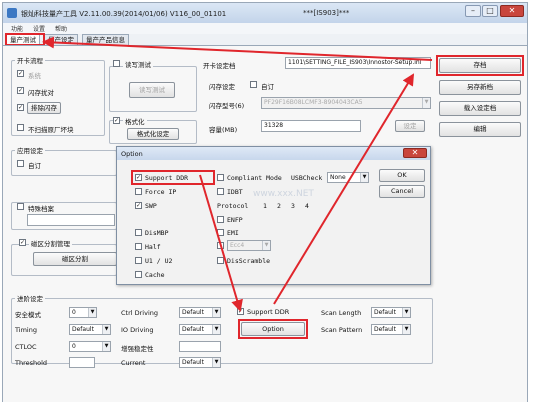  What do you see at coordinates (138, 232) in the screenshot?
I see `dismbp-checkbox` at bounding box center [138, 232].